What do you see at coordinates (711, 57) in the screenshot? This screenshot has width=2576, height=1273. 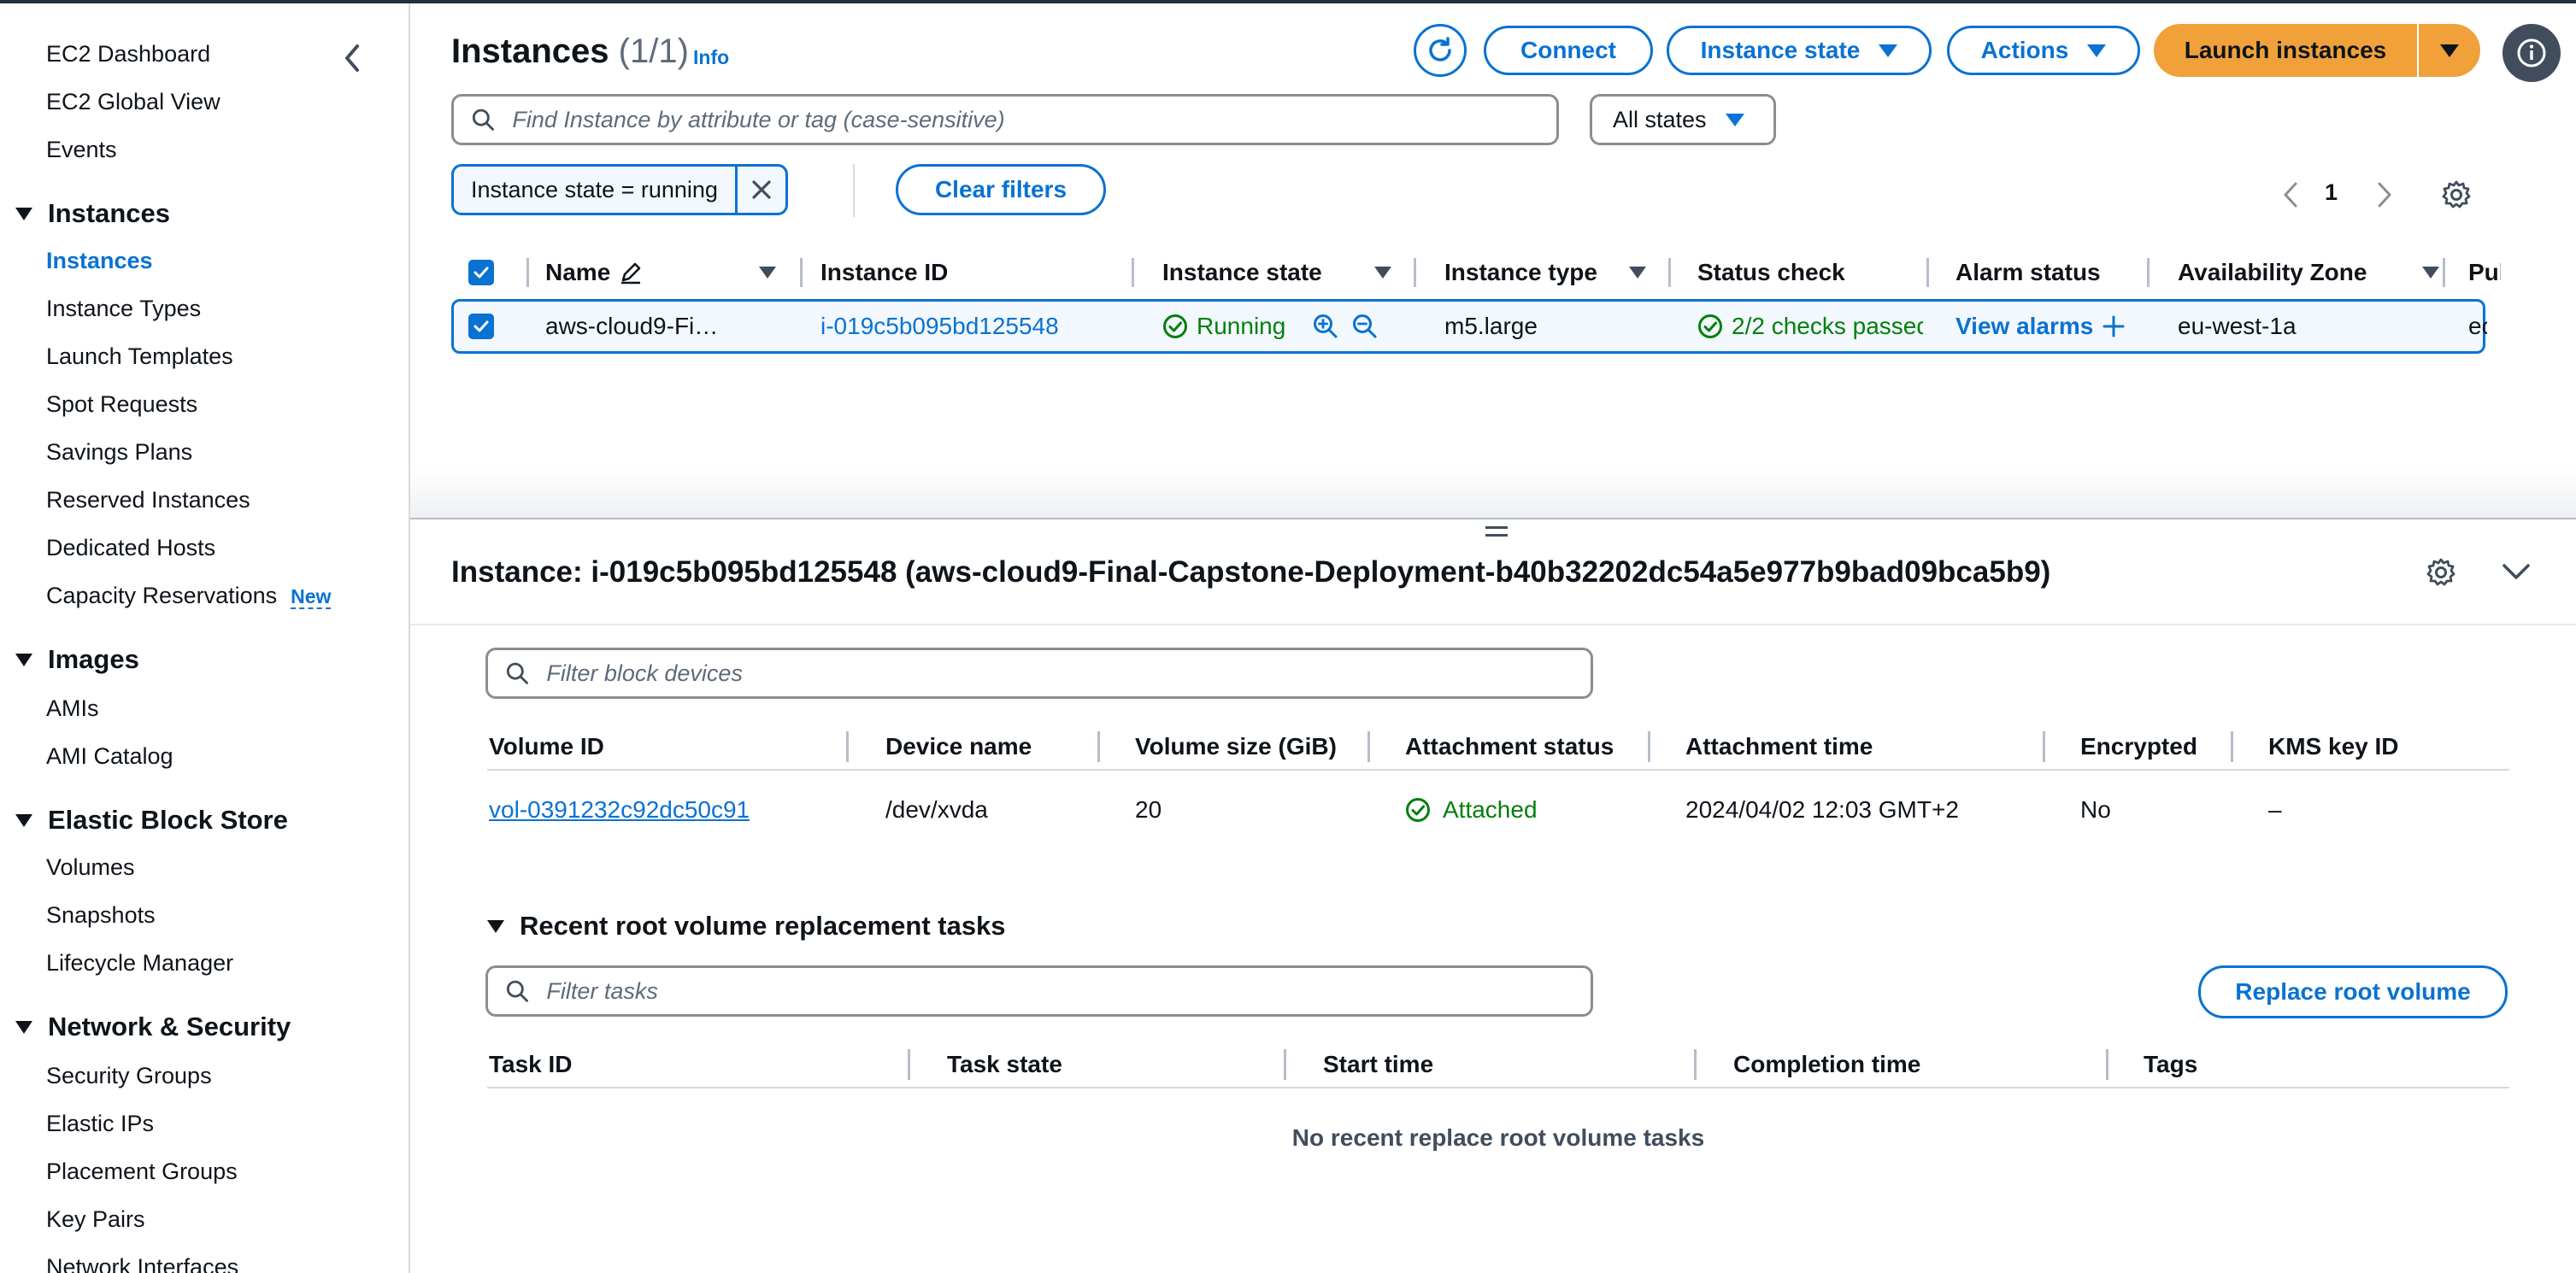 I see `info-link: Info` at bounding box center [711, 57].